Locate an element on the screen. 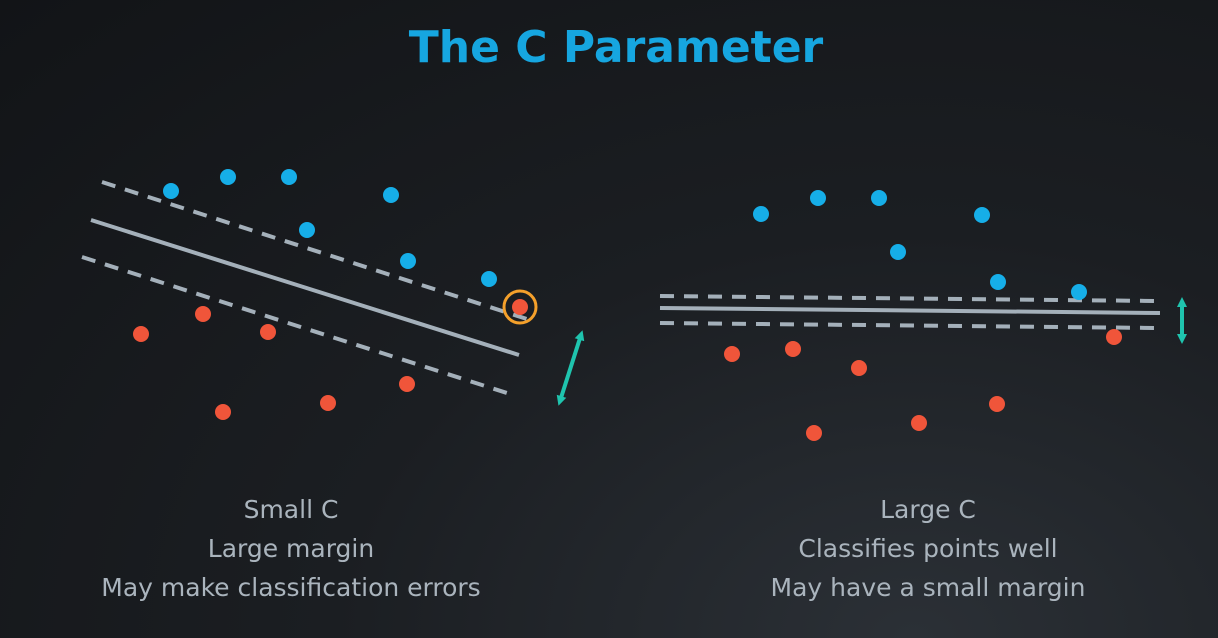  right-lower-margin-line is located at coordinates (910, 325).